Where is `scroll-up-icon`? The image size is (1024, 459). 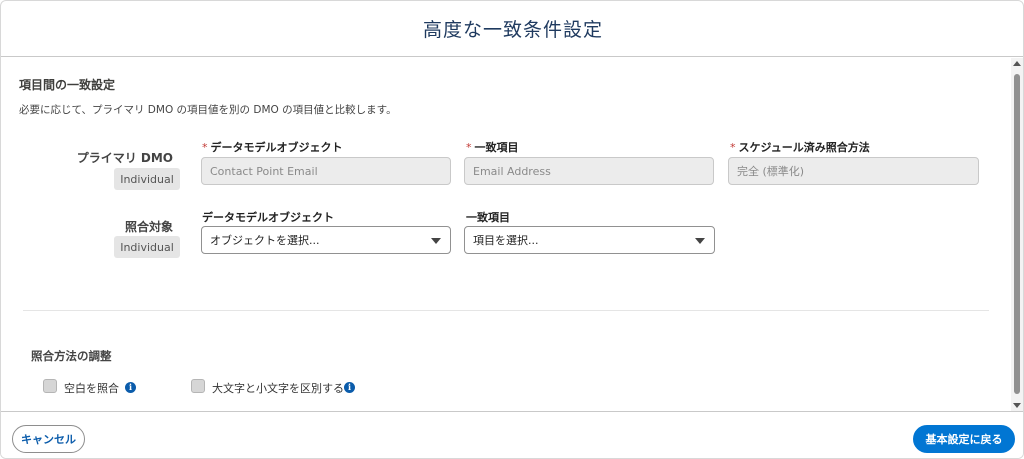
scroll-up-icon is located at coordinates (1017, 63).